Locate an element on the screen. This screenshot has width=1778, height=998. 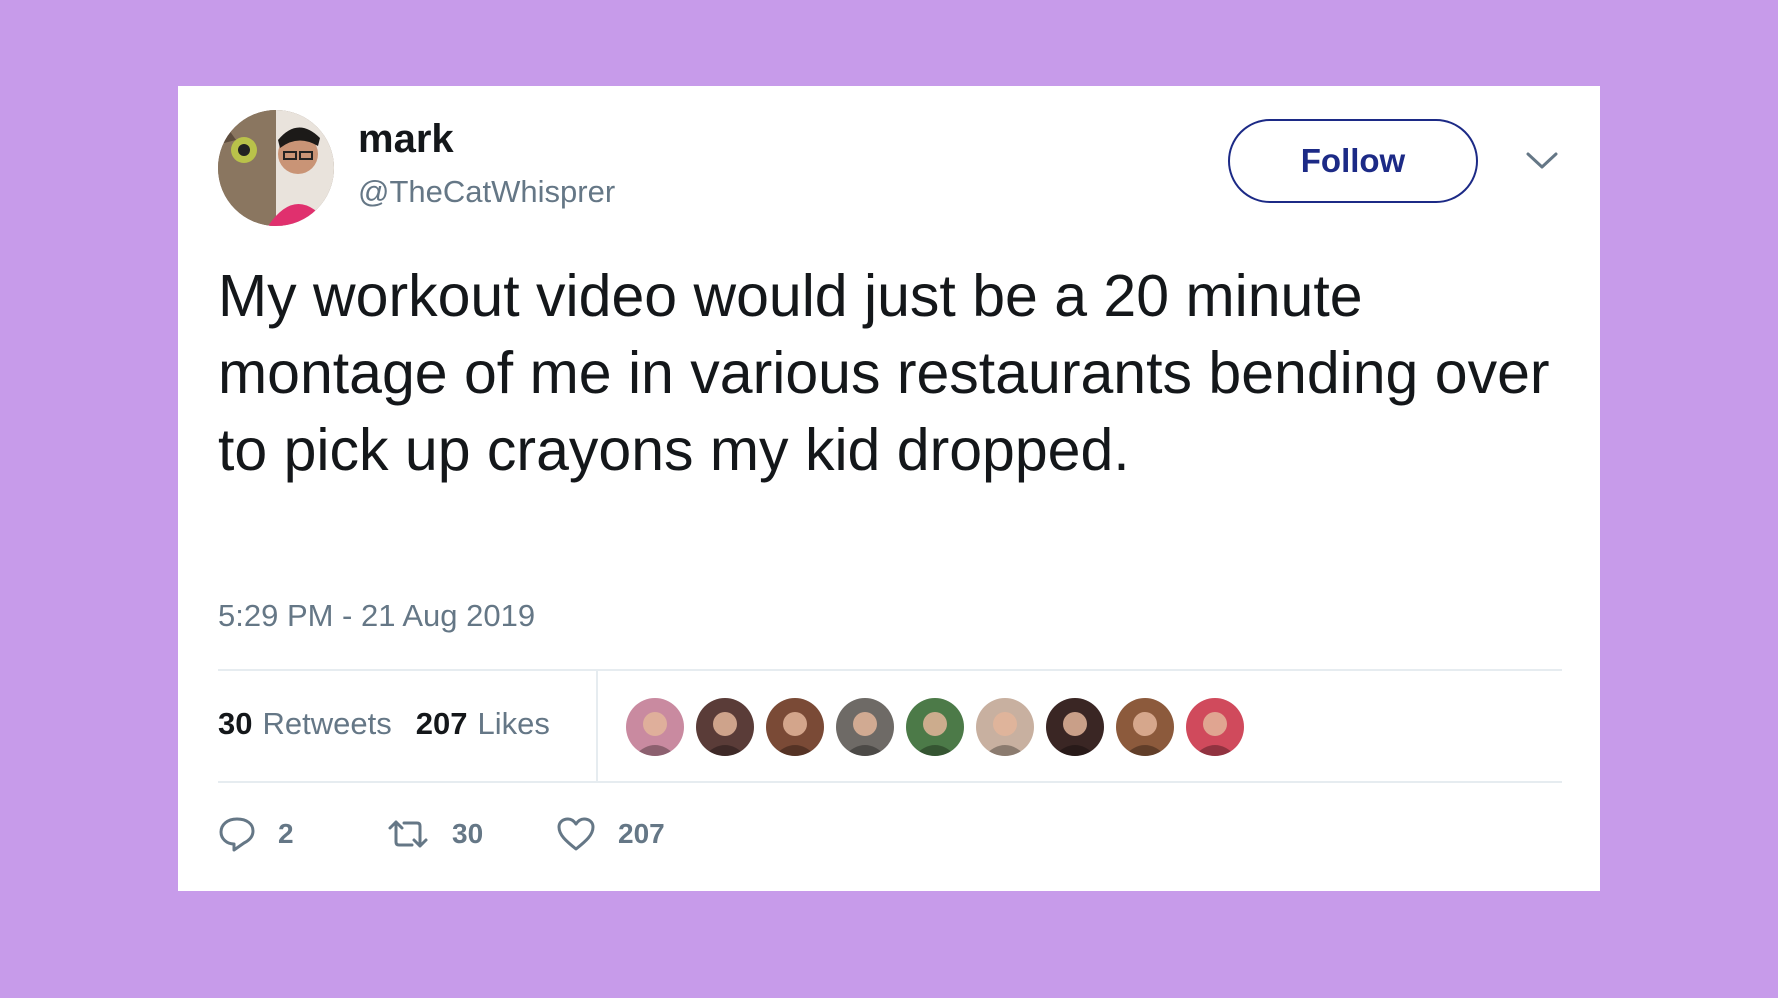
author-avatar is located at coordinates (276, 168).